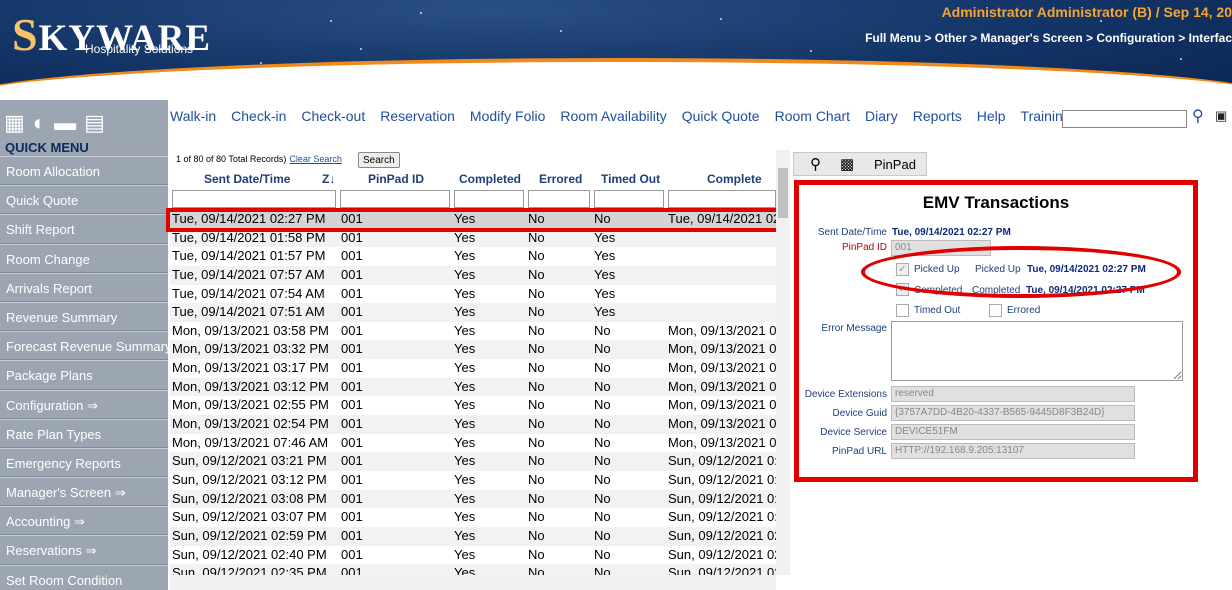 Image resolution: width=1232 pixels, height=590 pixels. Describe the element at coordinates (84, 258) in the screenshot. I see `sidebar-item-room-change: Room Change` at that location.